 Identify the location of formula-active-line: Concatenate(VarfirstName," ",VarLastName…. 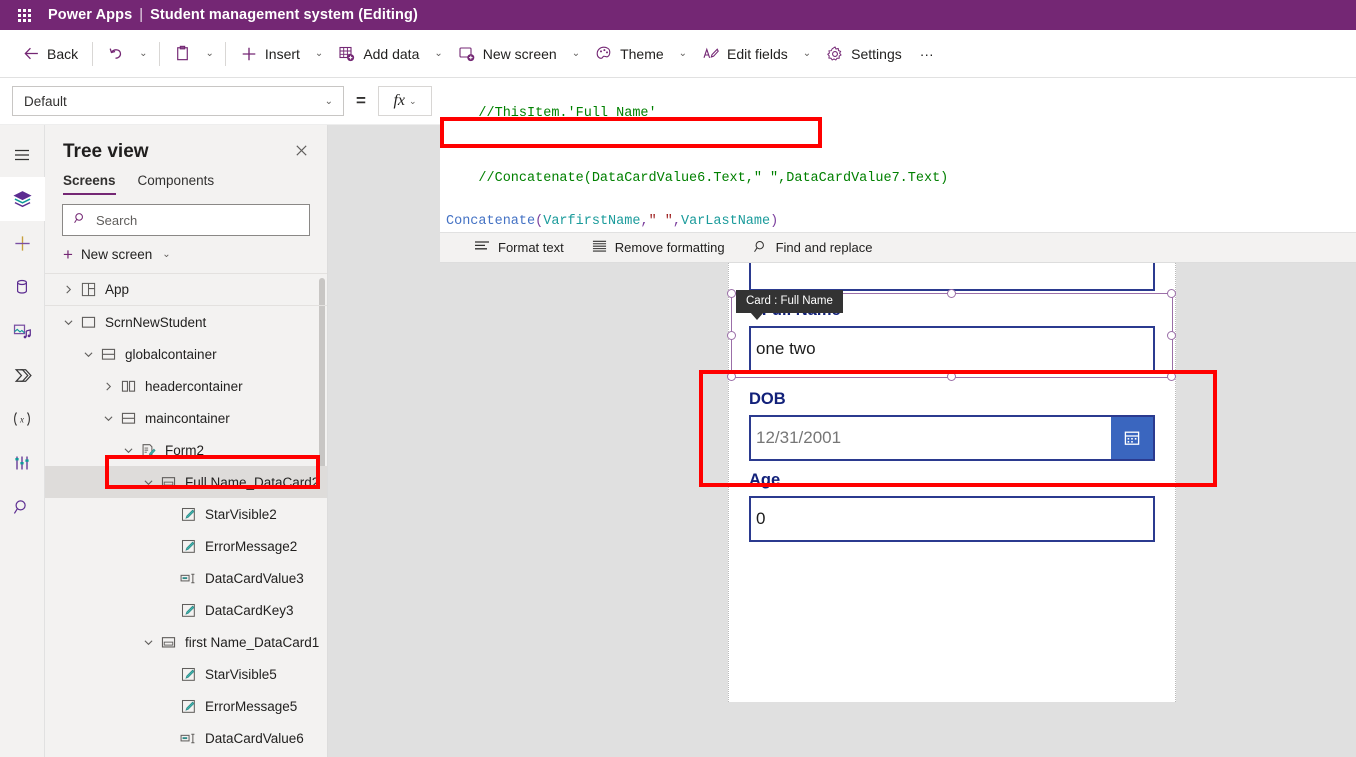
(898, 222).